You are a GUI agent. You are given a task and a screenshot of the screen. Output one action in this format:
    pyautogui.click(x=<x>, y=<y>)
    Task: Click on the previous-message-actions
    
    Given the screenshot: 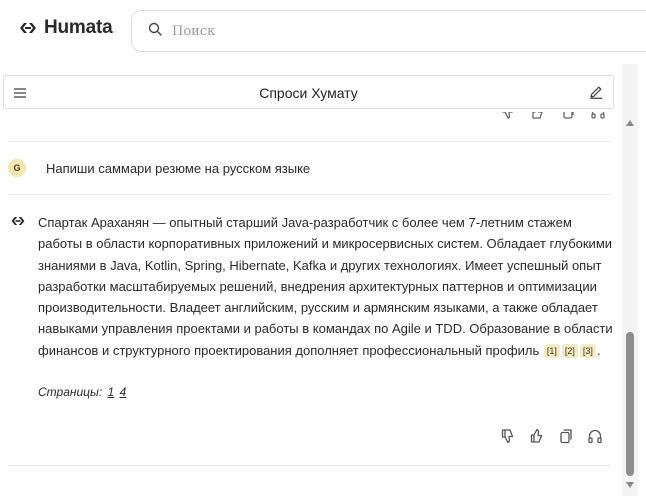 What is the action you would take?
    pyautogui.click(x=555, y=116)
    